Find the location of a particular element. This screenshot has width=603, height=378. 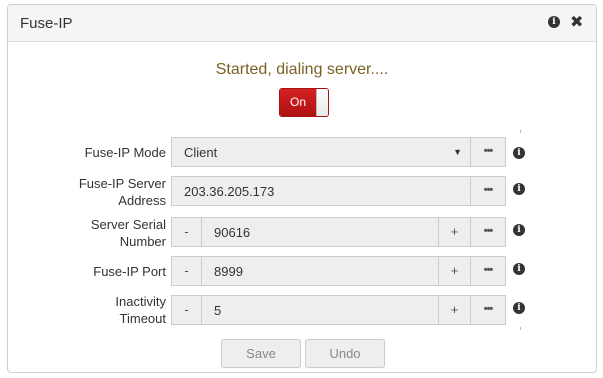

close-icon: ✖ is located at coordinates (577, 22).